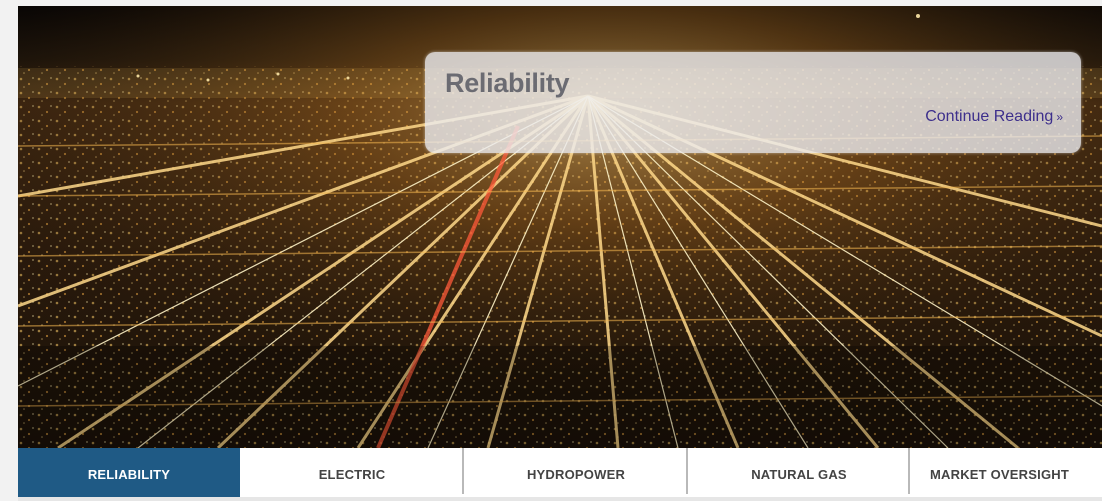 This screenshot has width=1102, height=501. I want to click on slide-caption: Reliability Continue Reading», so click(753, 102).